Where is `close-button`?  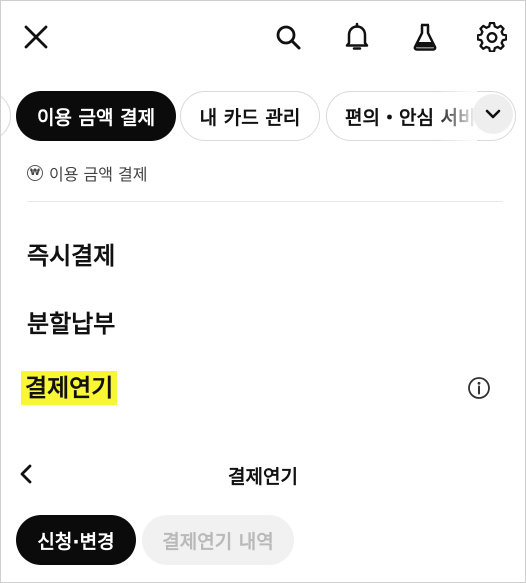
close-button is located at coordinates (36, 37).